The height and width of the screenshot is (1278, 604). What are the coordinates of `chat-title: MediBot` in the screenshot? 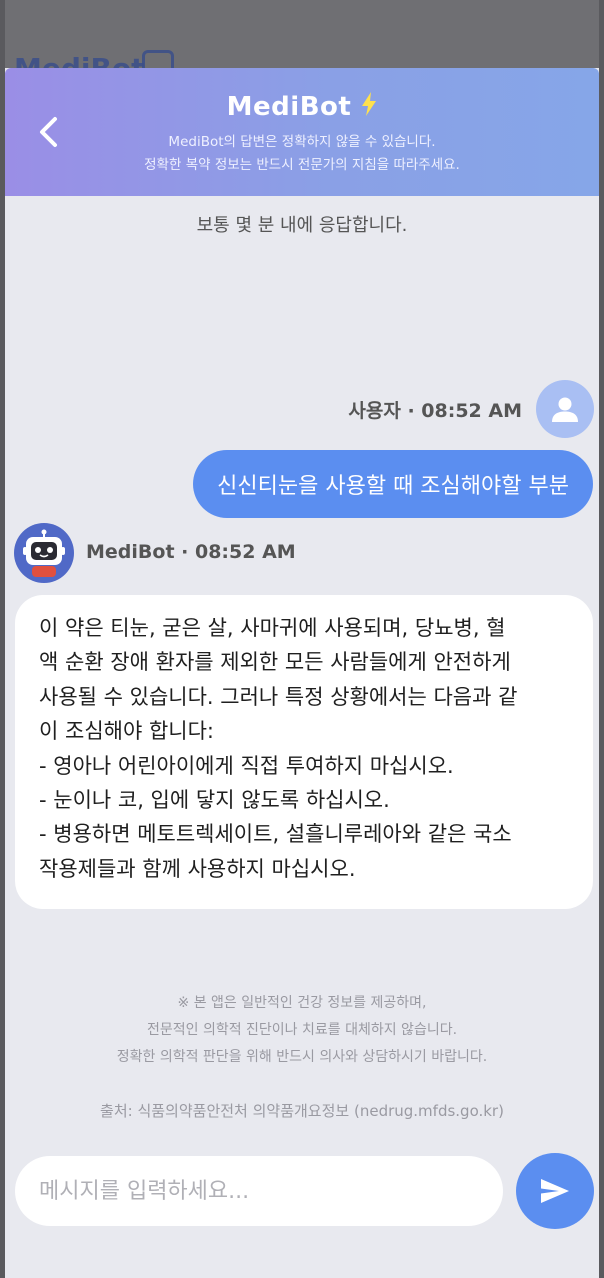 It's located at (302, 107).